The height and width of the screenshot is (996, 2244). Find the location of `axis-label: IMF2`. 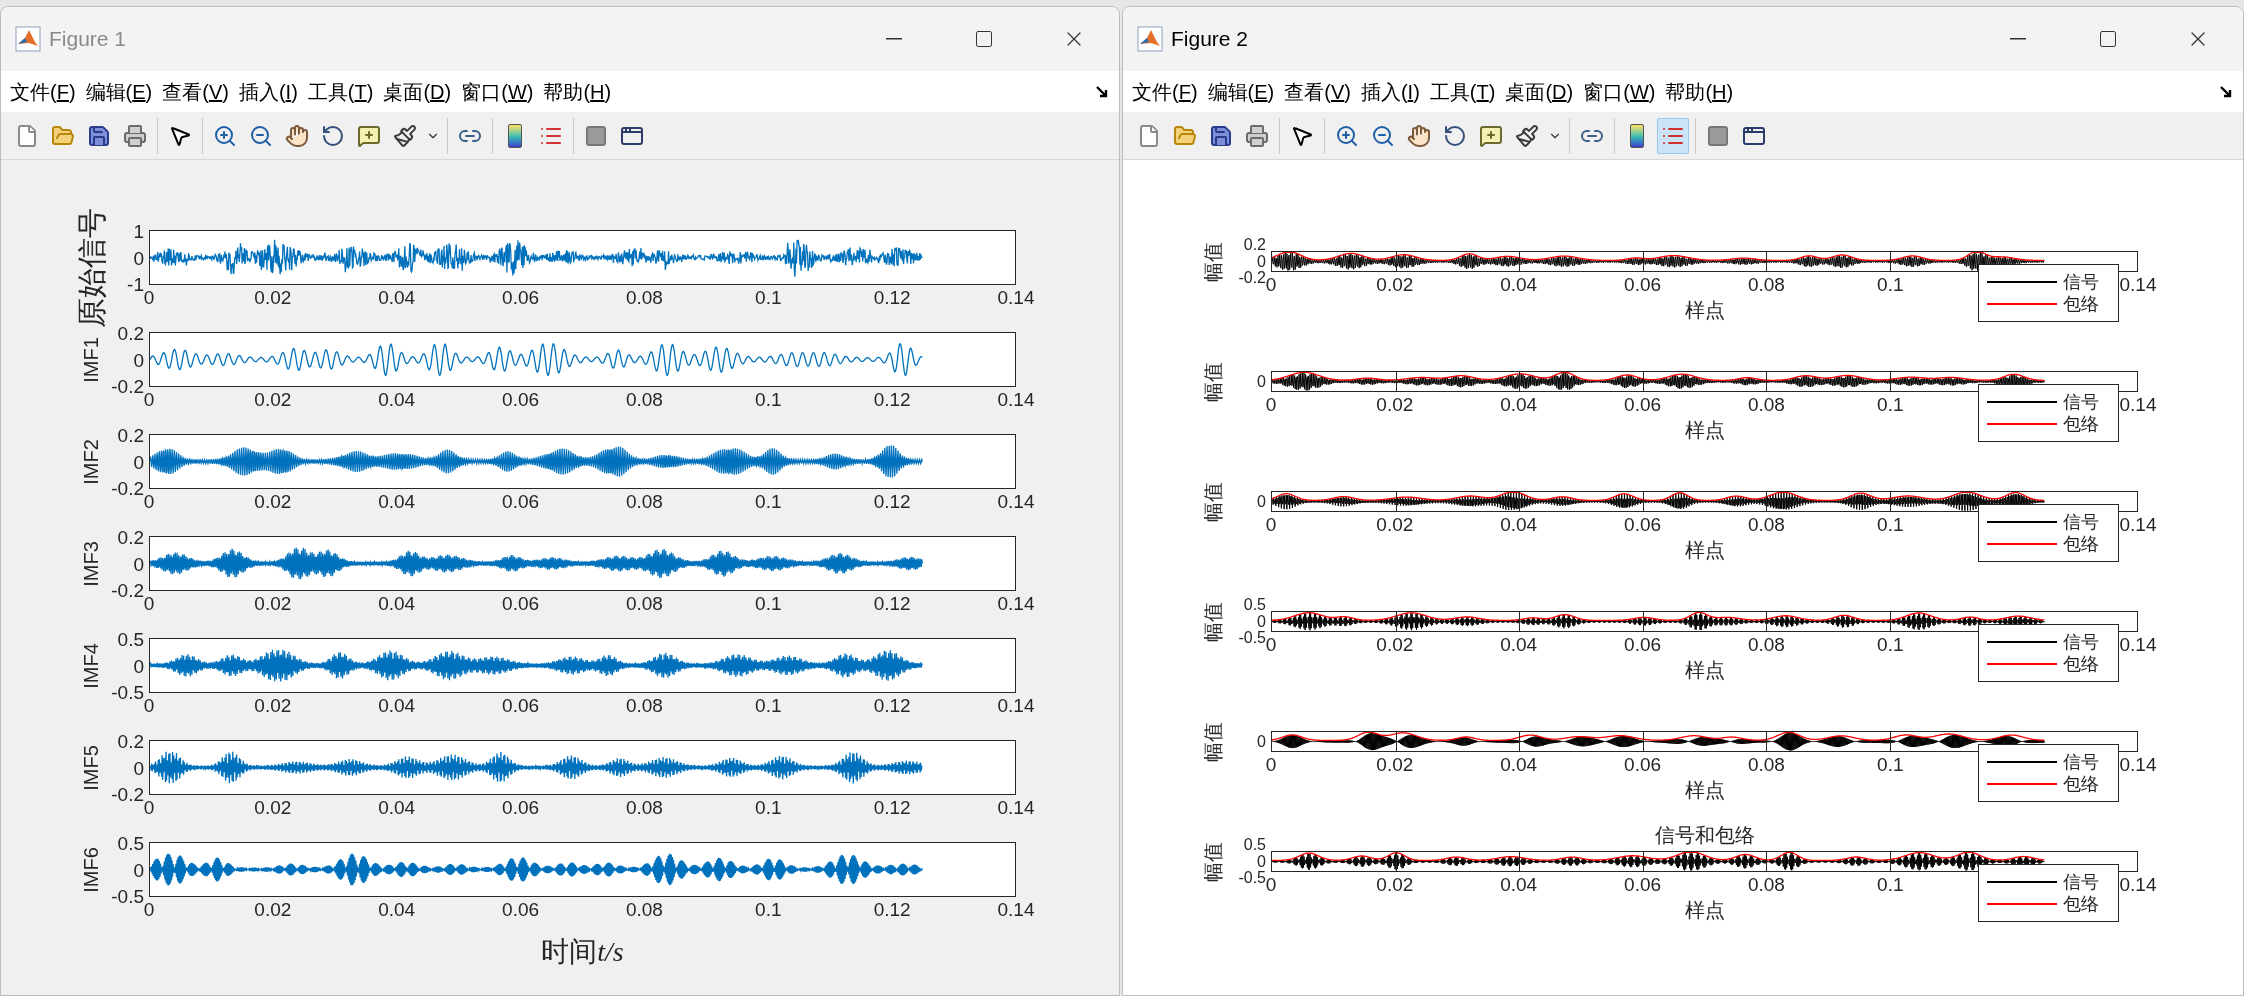

axis-label: IMF2 is located at coordinates (91, 461).